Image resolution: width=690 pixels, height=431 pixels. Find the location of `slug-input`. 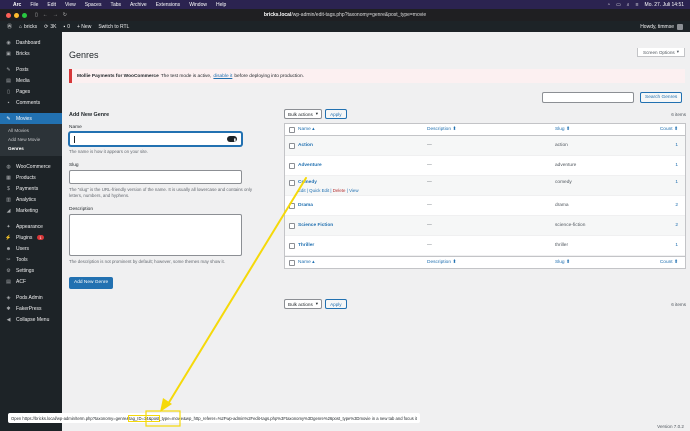

slug-input is located at coordinates (155, 177).